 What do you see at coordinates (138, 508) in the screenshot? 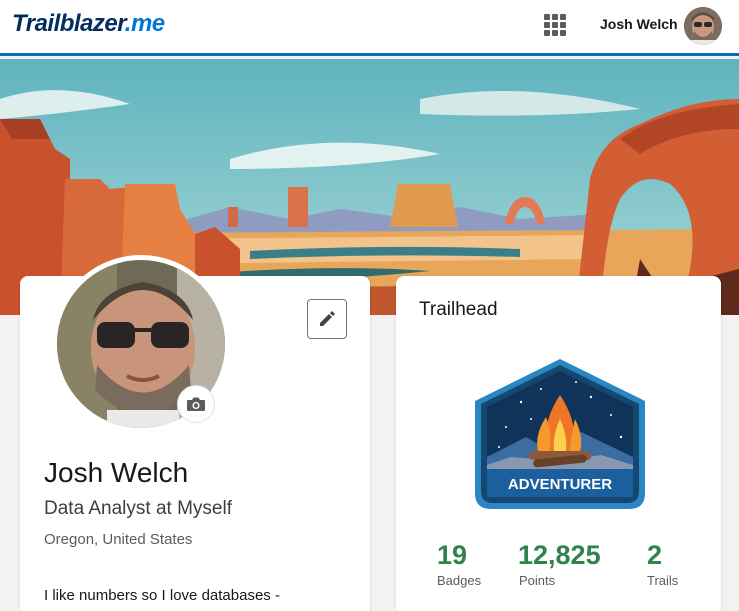
I see `profile-title: Data Analyst at Myself` at bounding box center [138, 508].